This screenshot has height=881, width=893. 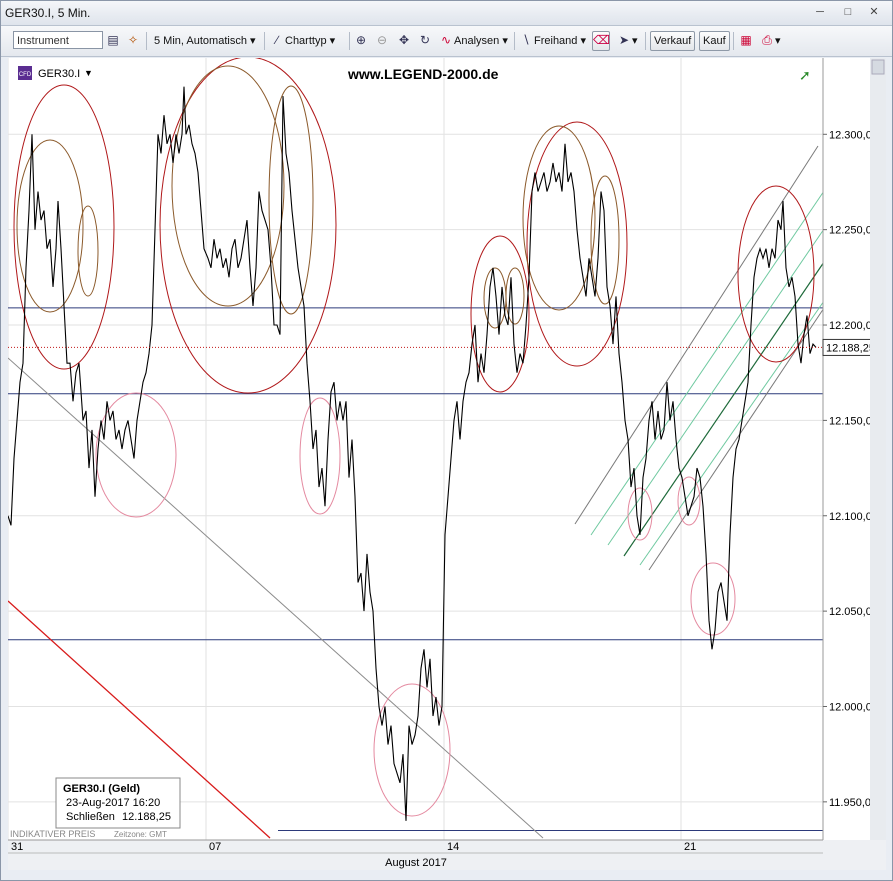 What do you see at coordinates (101, 789) in the screenshot?
I see `info-box-title: GER30.I (Geld)` at bounding box center [101, 789].